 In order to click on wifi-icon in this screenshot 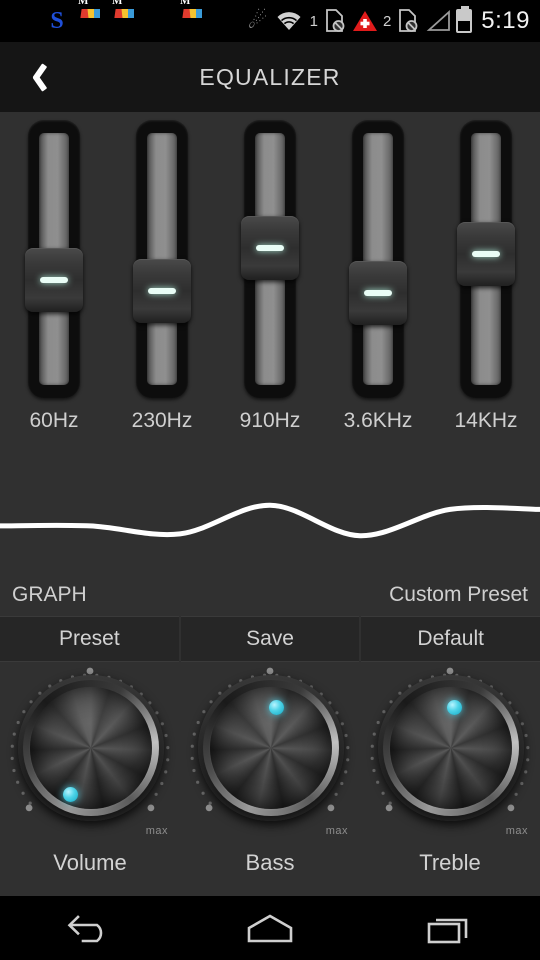, I will do `click(289, 21)`.